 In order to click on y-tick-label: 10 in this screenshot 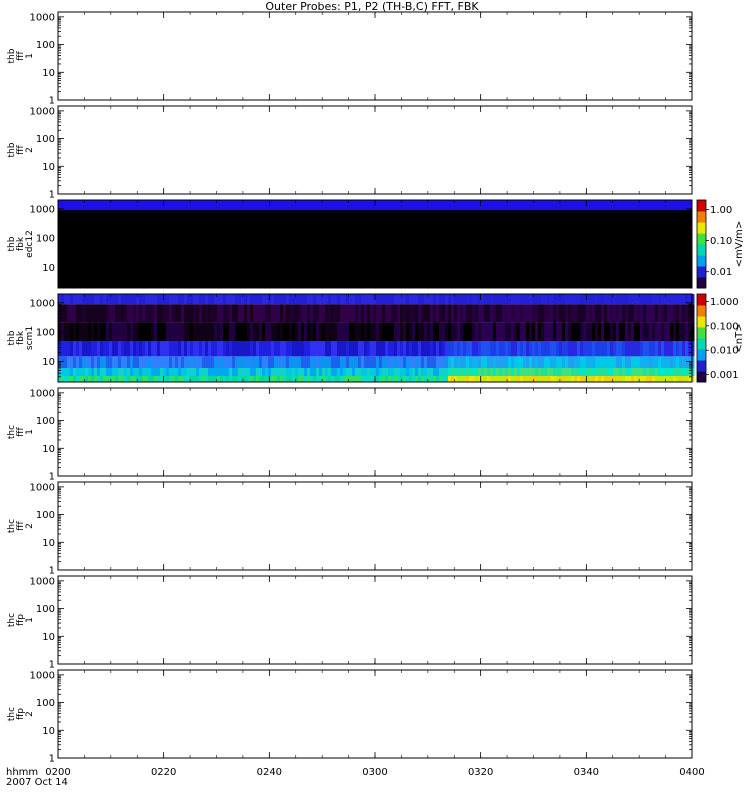, I will do `click(48, 167)`.